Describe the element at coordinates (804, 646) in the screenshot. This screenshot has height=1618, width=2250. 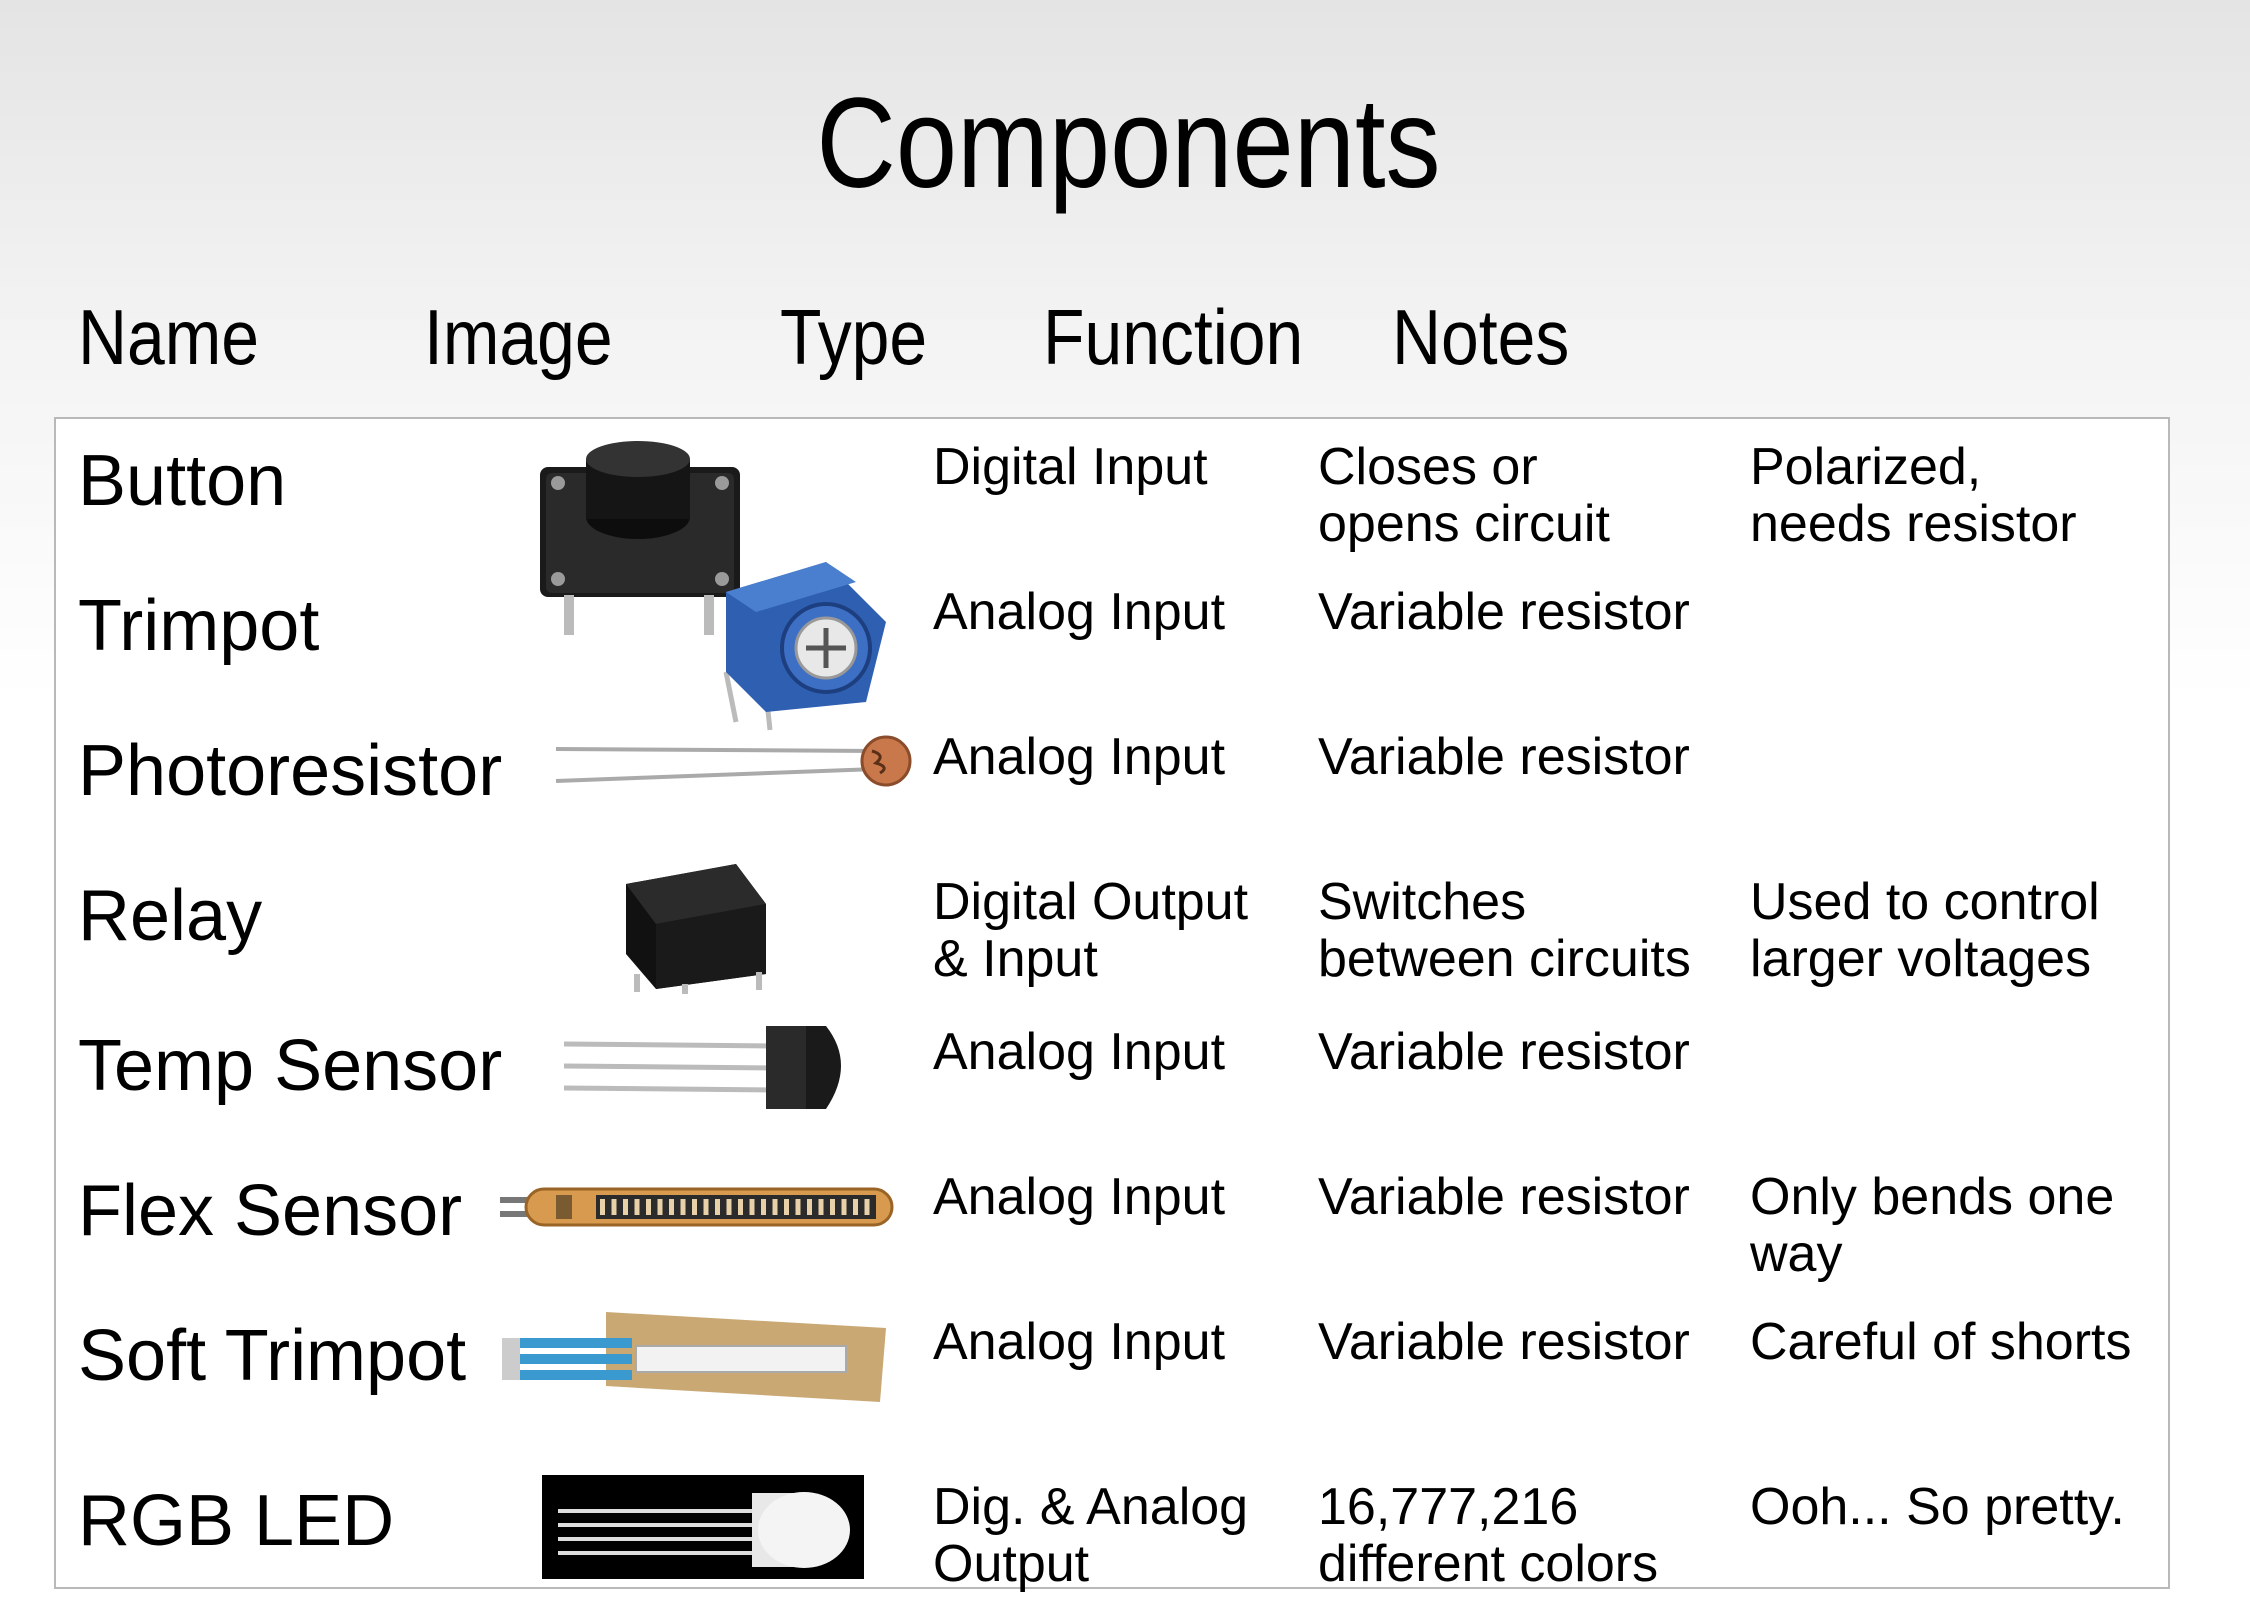
I see `trimpot-image` at that location.